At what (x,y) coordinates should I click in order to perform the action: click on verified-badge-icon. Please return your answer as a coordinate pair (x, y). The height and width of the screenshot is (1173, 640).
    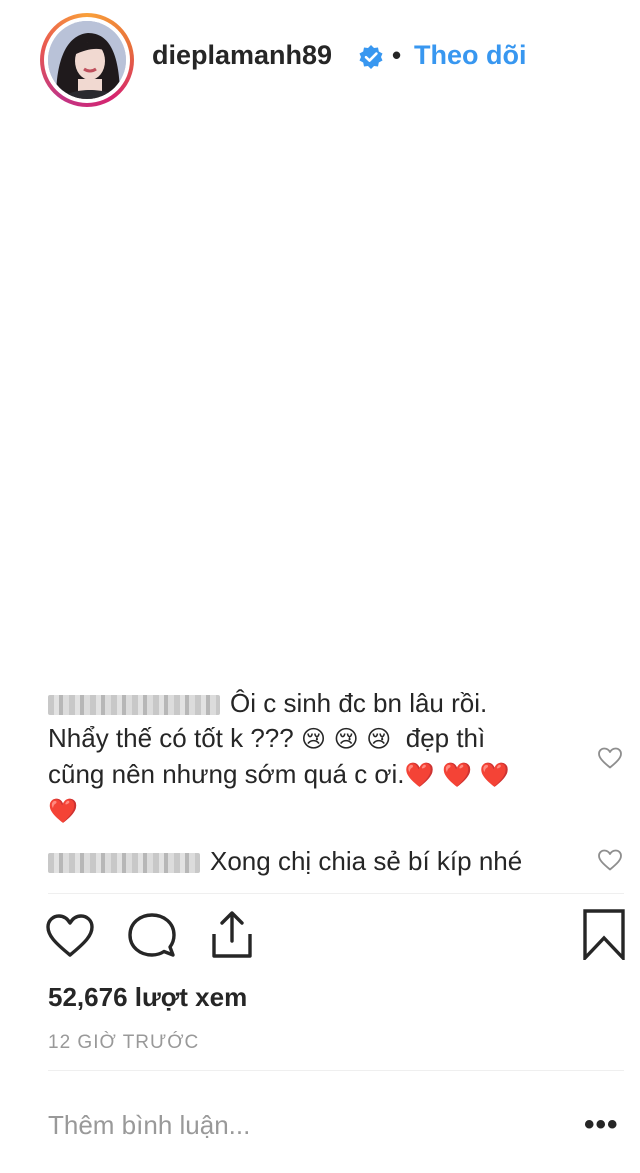
    Looking at the image, I should click on (371, 57).